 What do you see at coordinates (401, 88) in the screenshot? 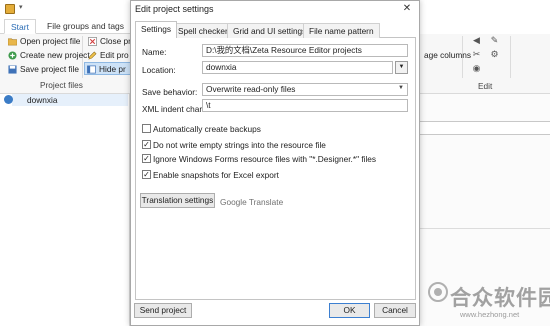
I see `chevron-down-icon: ▼` at bounding box center [401, 88].